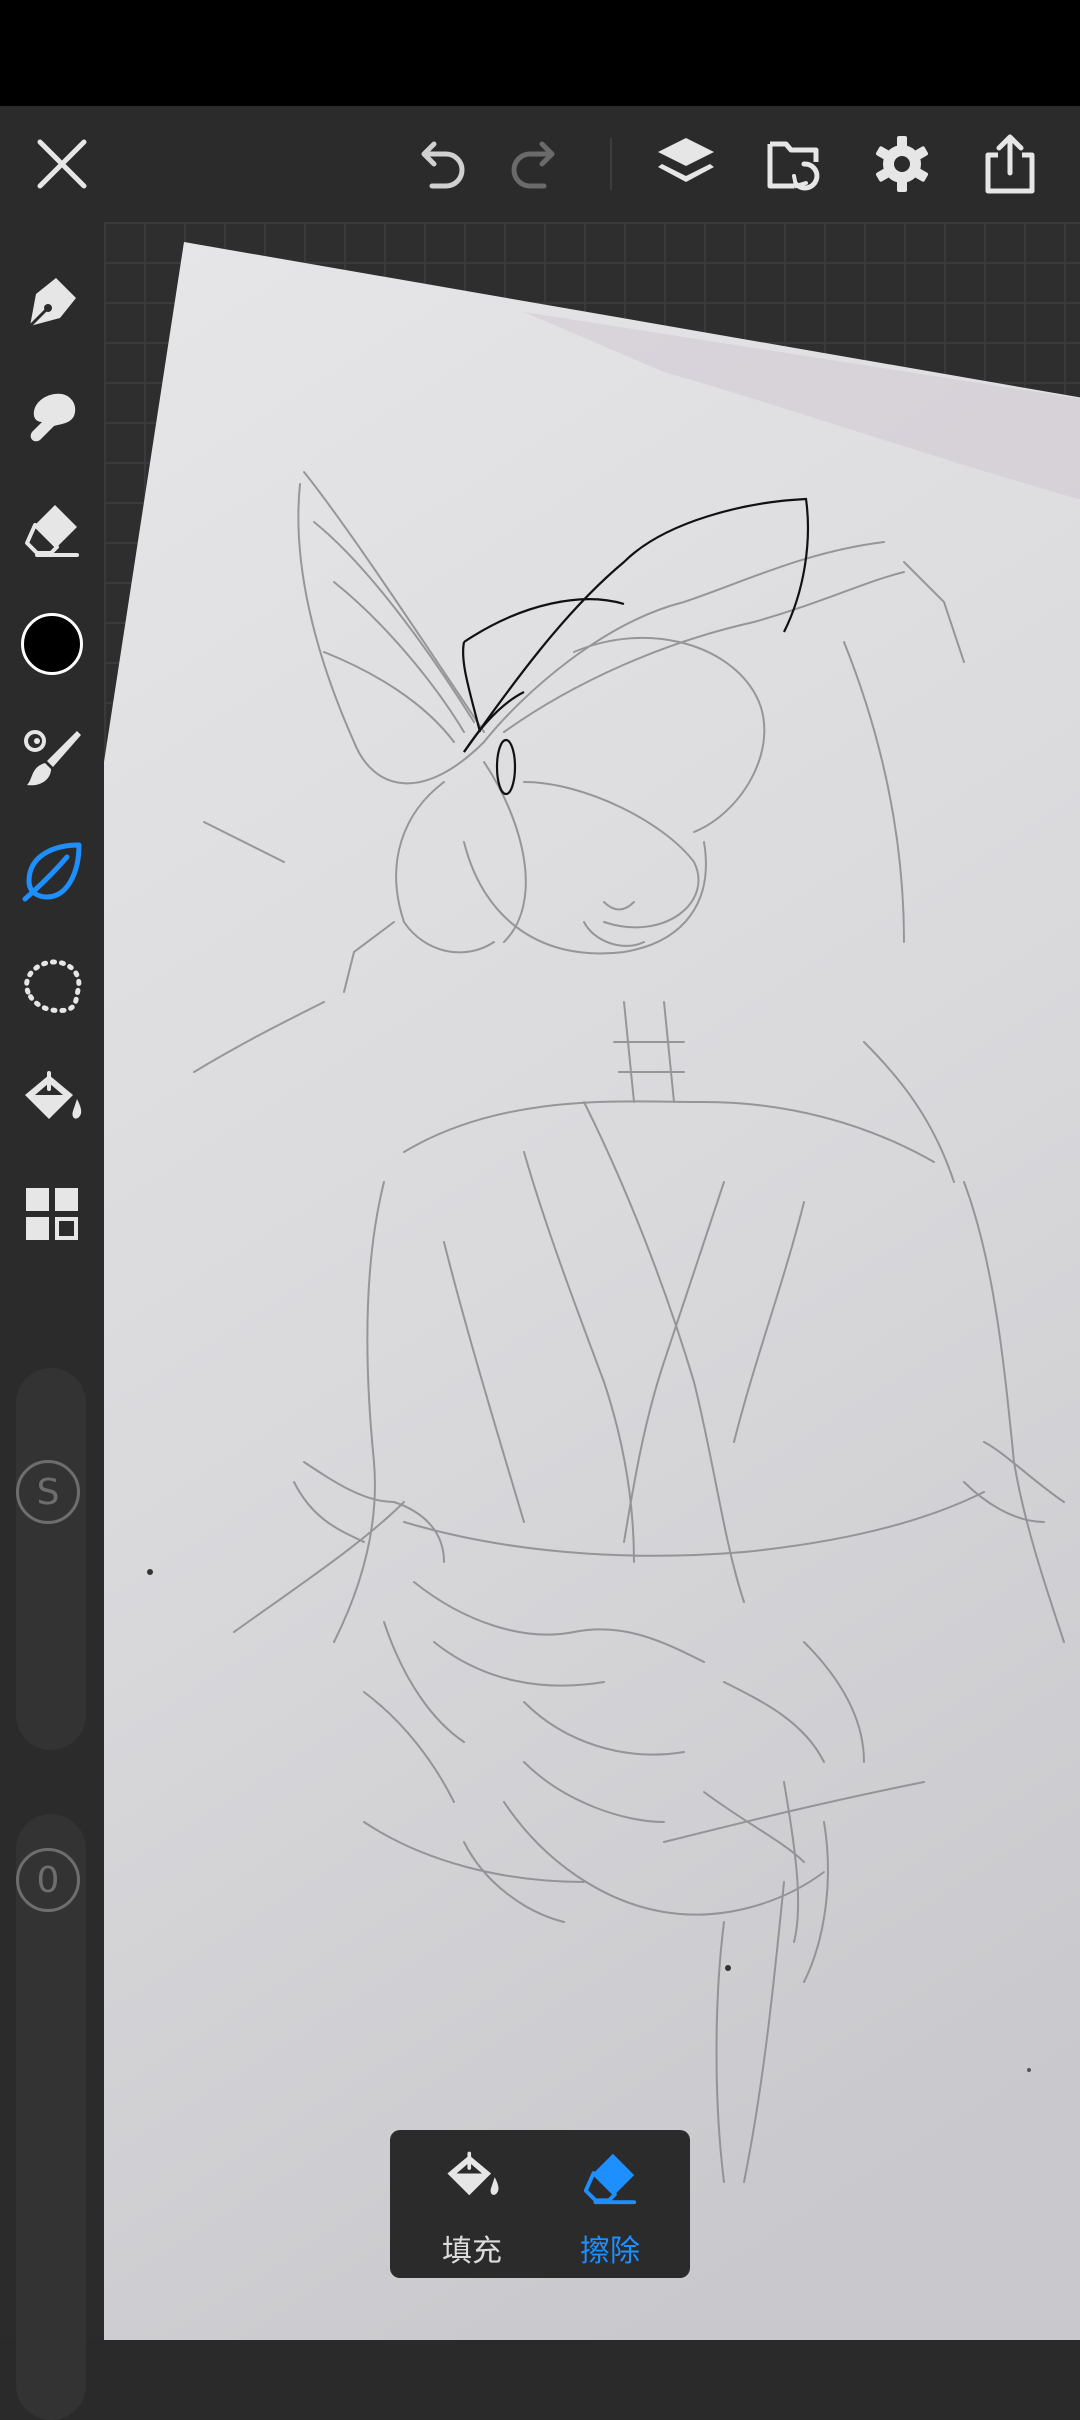  Describe the element at coordinates (611, 164) in the screenshot. I see `toolbar-divider` at that location.